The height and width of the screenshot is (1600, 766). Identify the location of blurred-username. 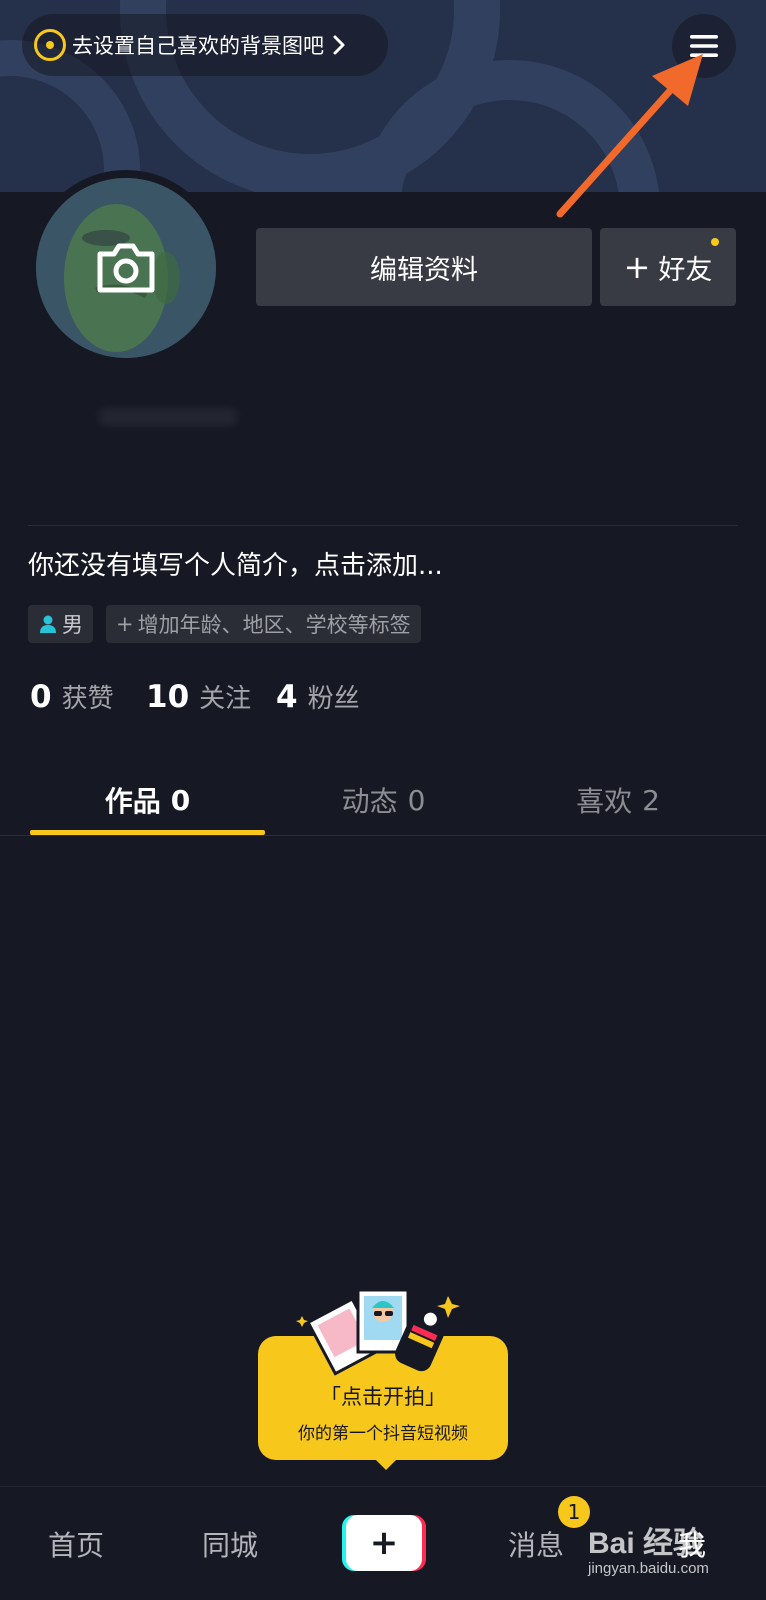
(168, 417).